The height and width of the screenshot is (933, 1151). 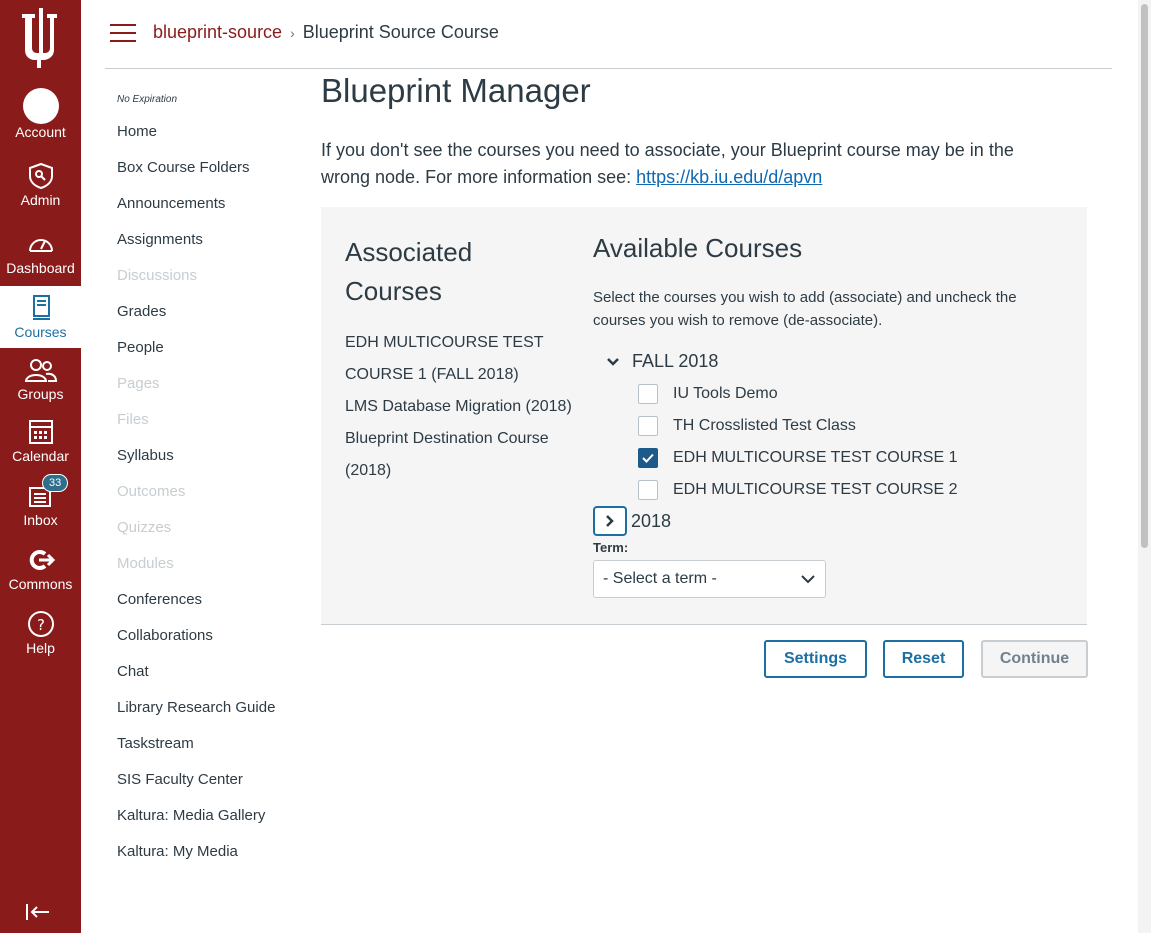 I want to click on inbox-badge: 33, so click(x=55, y=483).